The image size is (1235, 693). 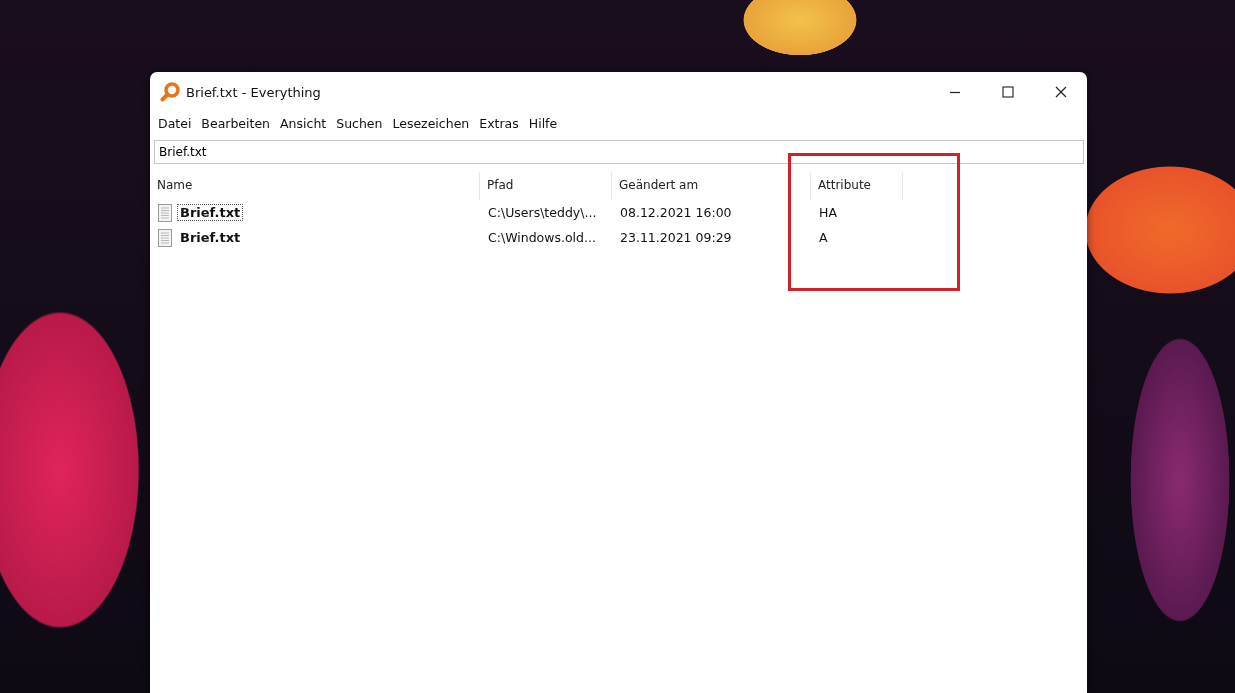 What do you see at coordinates (236, 123) in the screenshot?
I see `menu-item: Bearbeiten` at bounding box center [236, 123].